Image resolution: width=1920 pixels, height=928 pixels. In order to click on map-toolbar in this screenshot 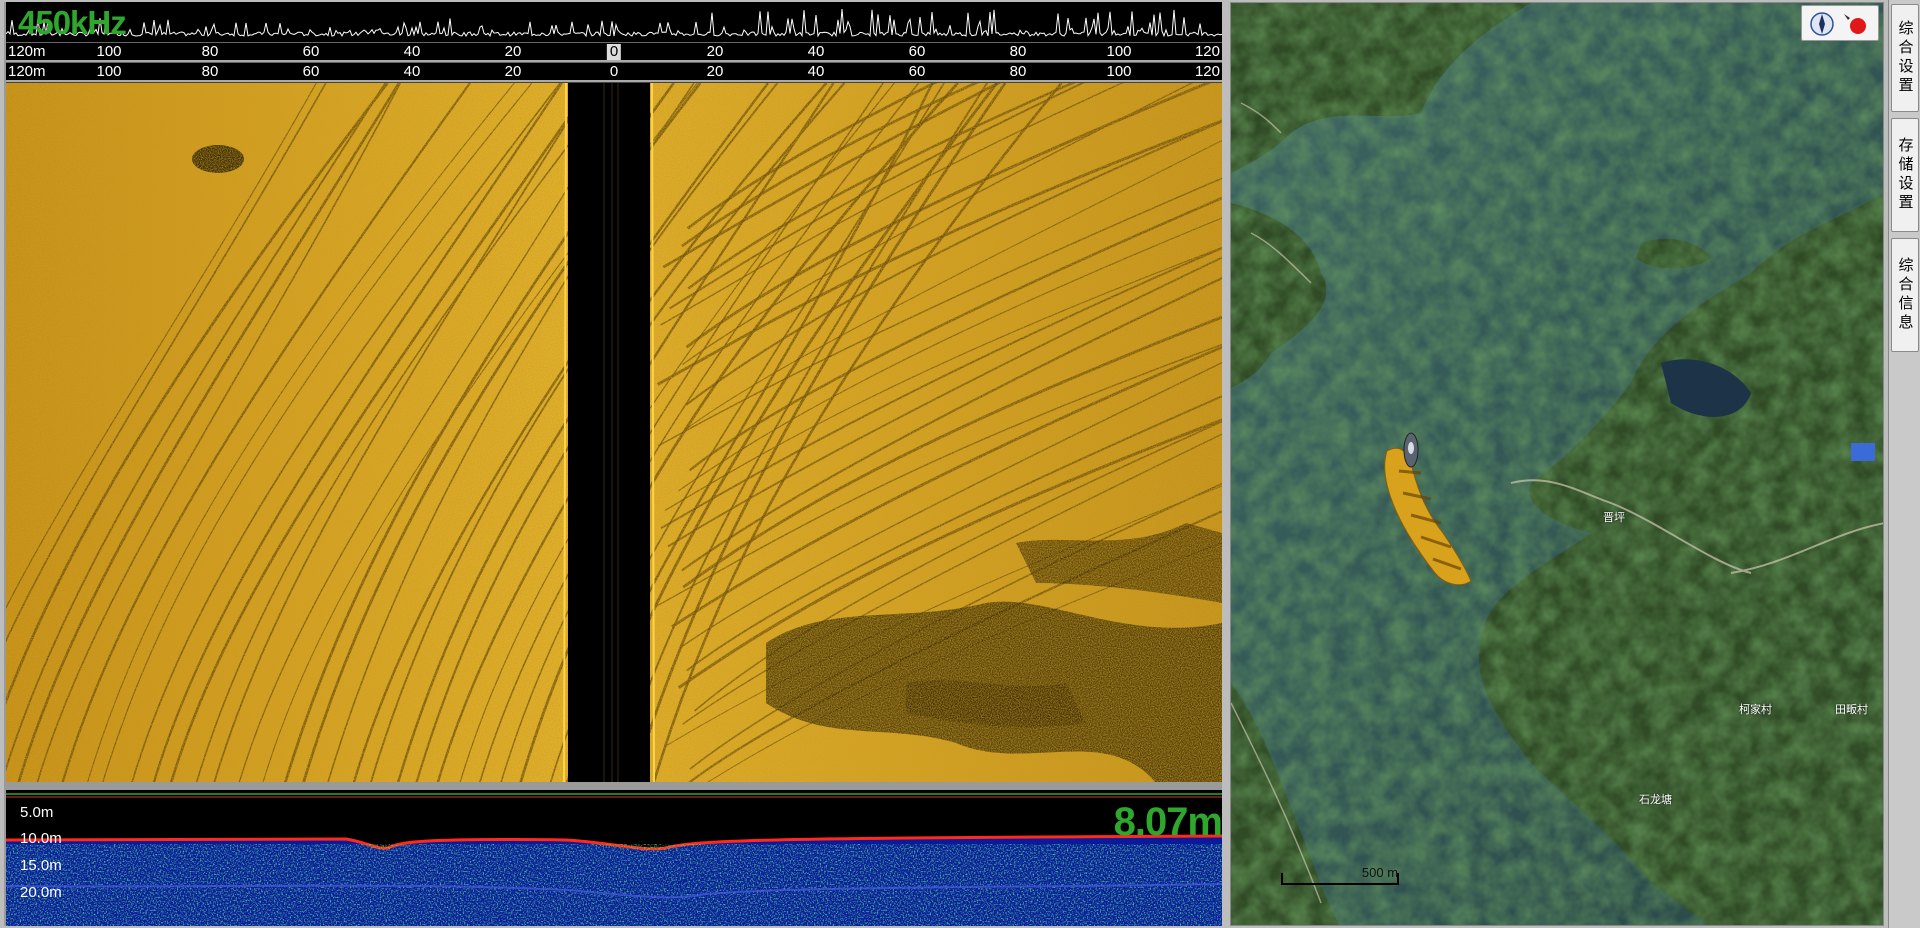, I will do `click(1840, 23)`.